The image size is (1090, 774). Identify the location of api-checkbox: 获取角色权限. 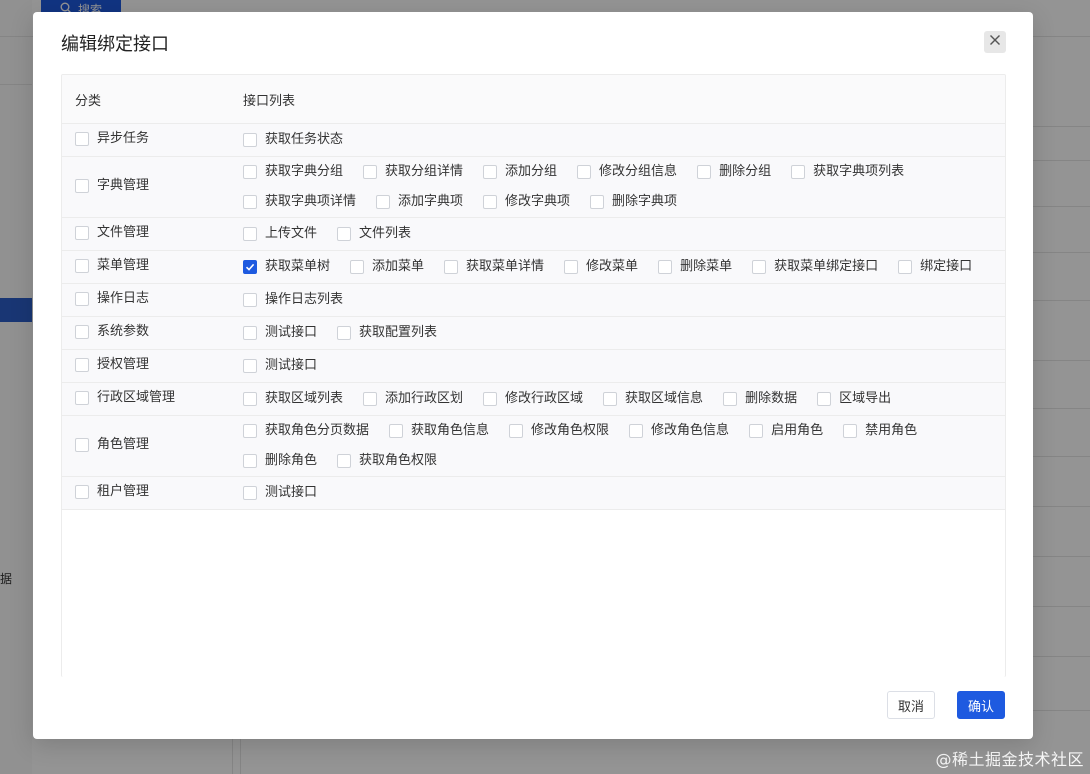
(387, 461).